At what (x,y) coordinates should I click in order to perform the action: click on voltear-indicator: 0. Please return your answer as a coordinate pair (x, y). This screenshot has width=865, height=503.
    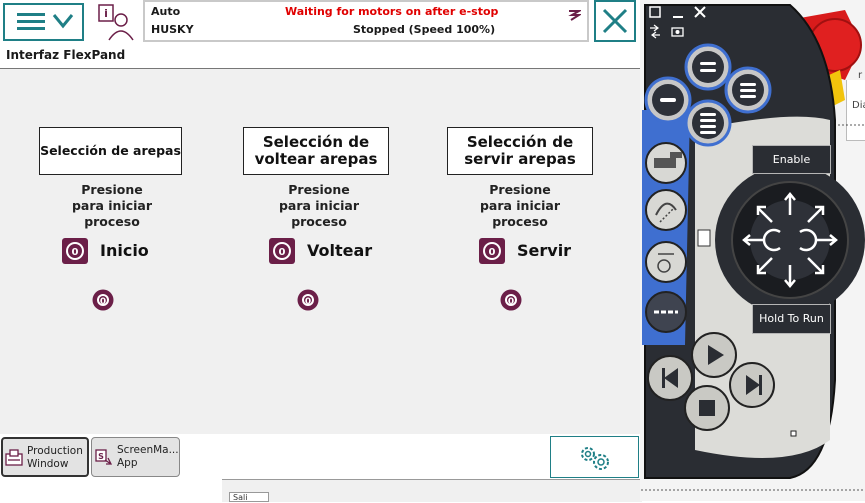
    Looking at the image, I should click on (282, 251).